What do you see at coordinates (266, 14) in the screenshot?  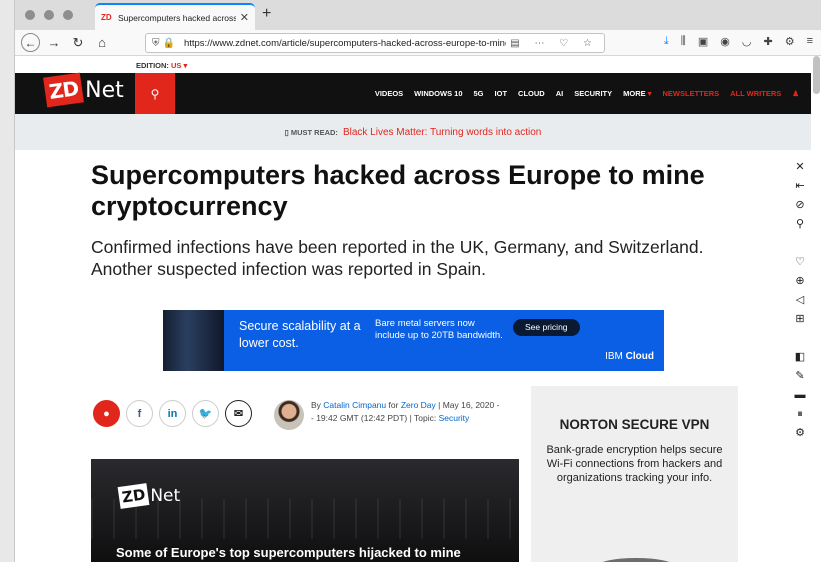 I see `new-tab-icon: +` at bounding box center [266, 14].